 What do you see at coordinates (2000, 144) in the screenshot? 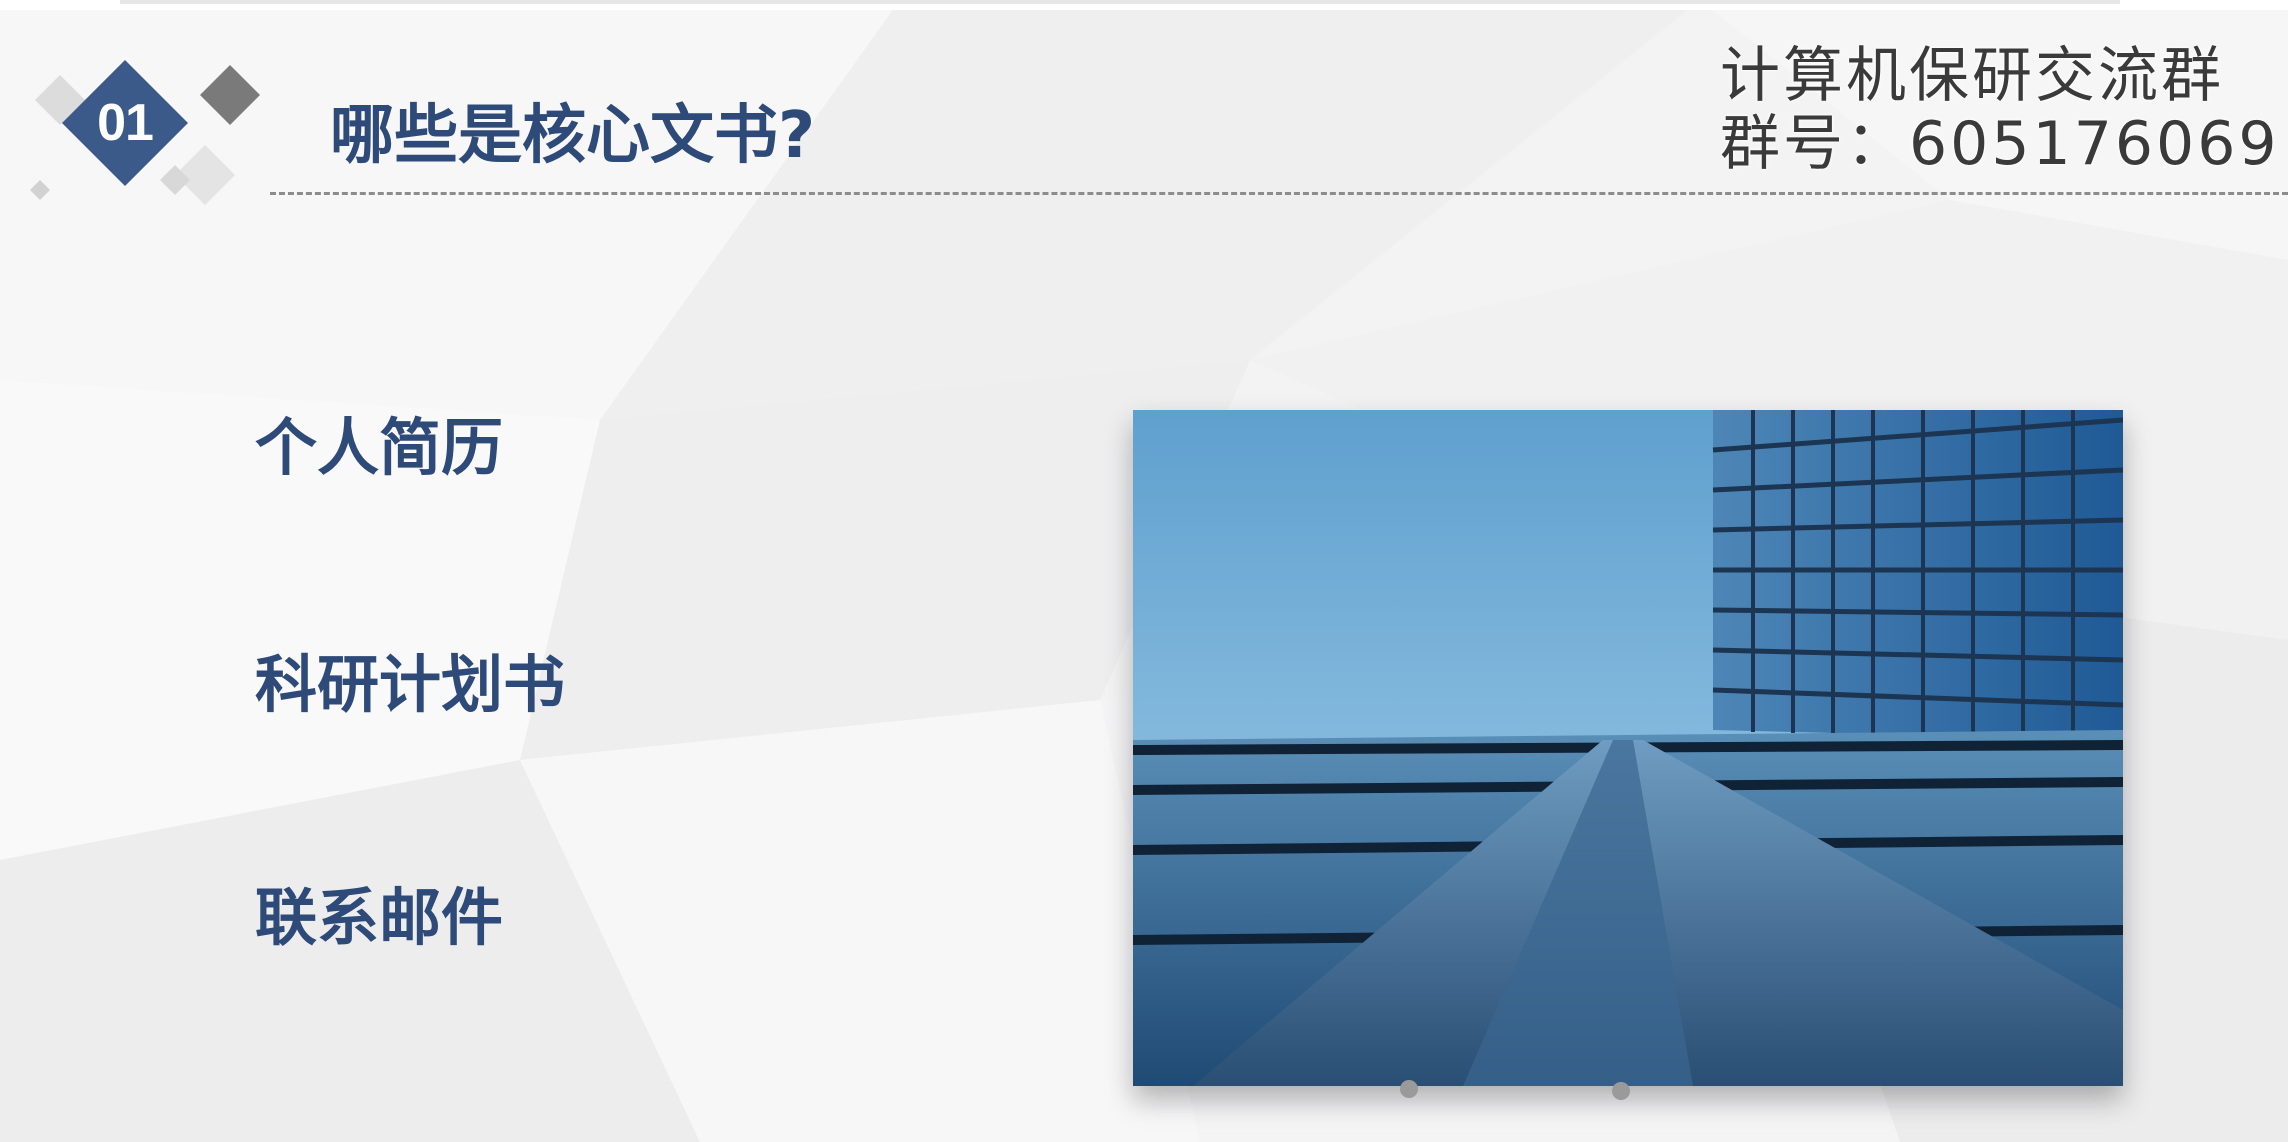
I see `watermark-line-2: 群号：605176069` at bounding box center [2000, 144].